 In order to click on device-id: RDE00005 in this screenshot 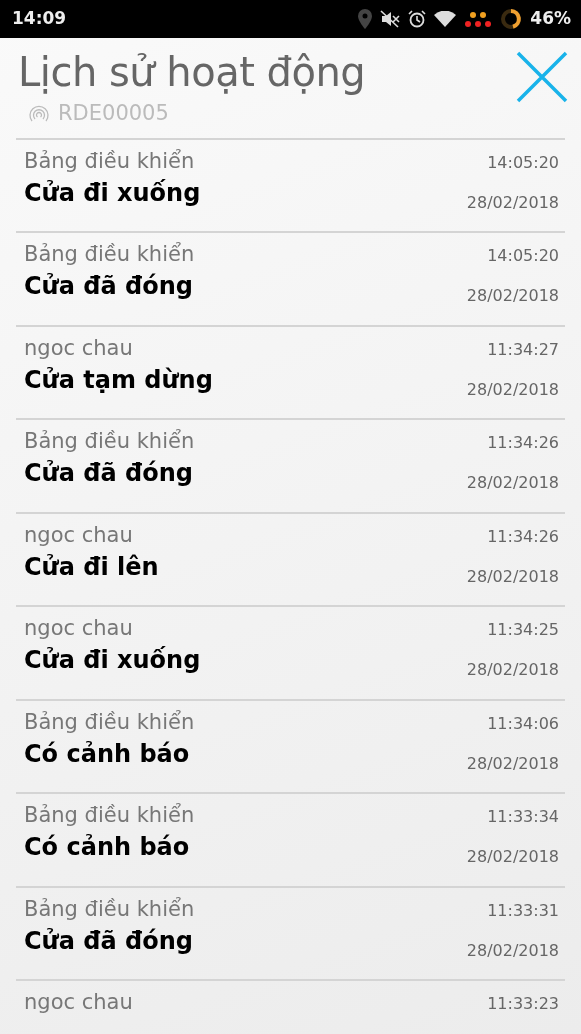, I will do `click(113, 113)`.